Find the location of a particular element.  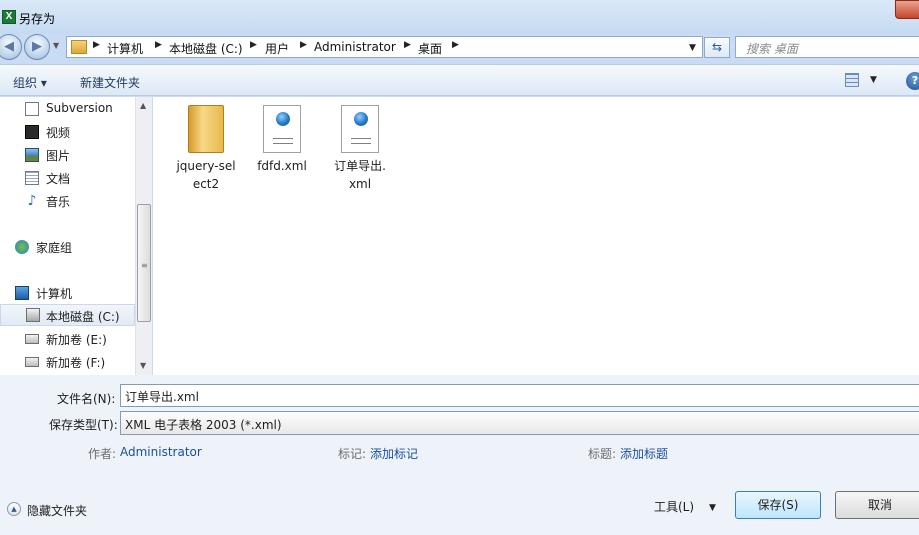

tags-label: 标记: is located at coordinates (352, 454).